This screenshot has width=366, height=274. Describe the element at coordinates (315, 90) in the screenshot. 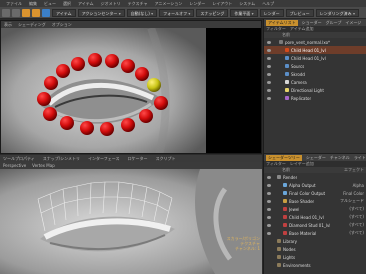

I see `list-item: Directional Light` at that location.